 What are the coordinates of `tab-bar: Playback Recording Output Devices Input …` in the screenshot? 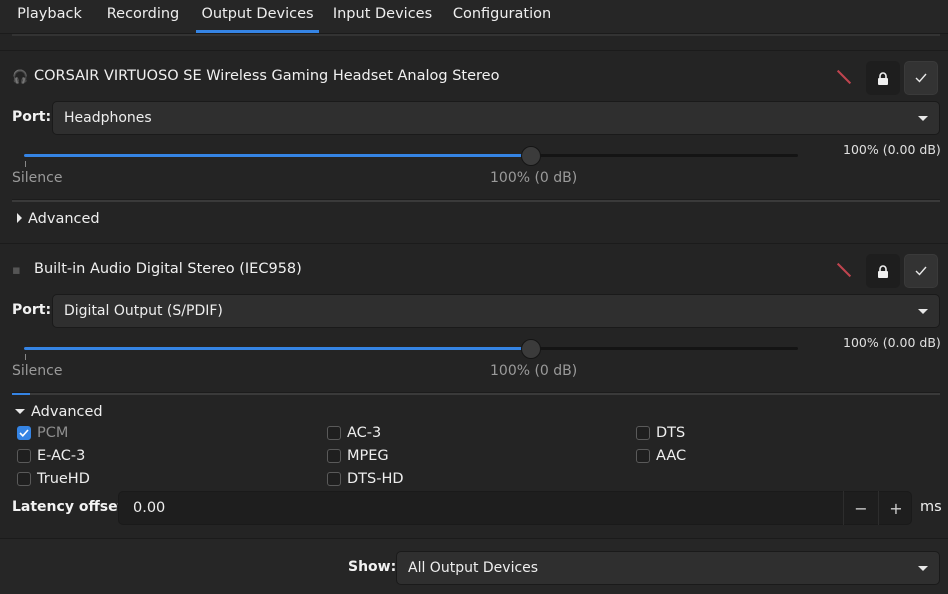 It's located at (474, 17).